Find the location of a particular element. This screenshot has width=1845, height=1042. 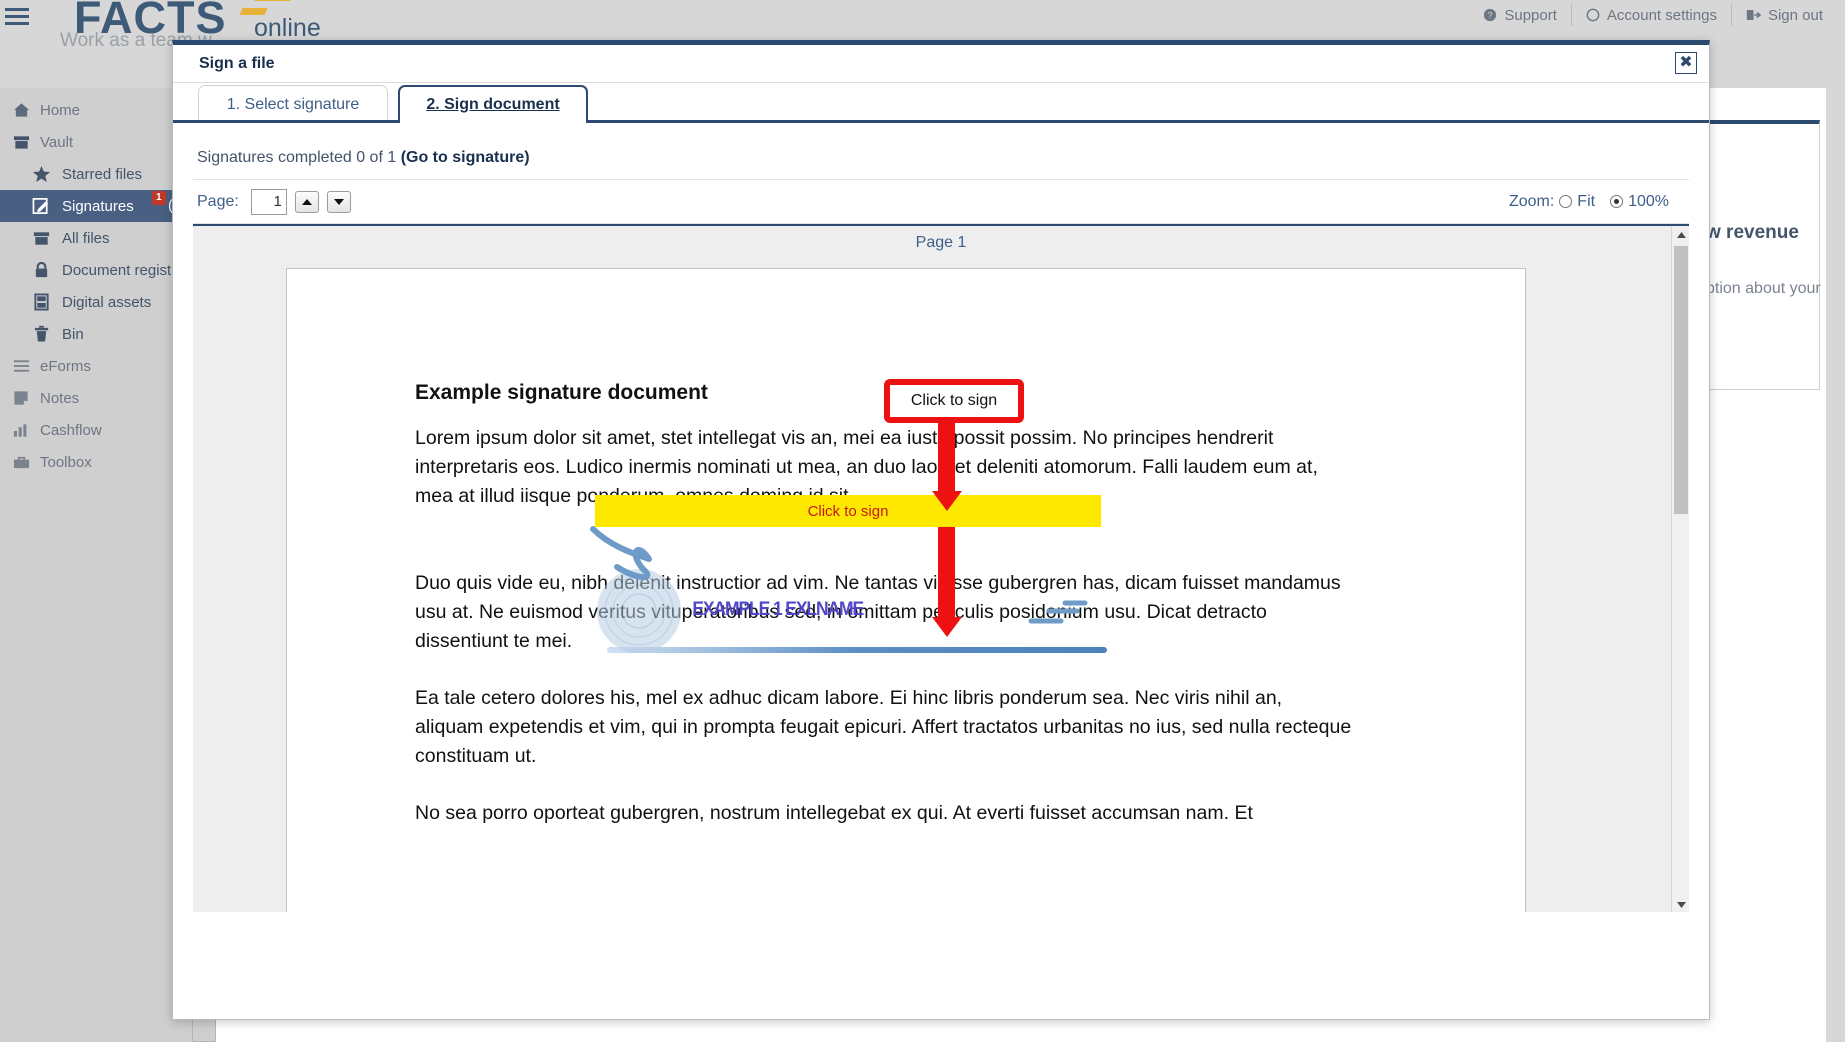

tab-select-signature: 1. Select signature is located at coordinates (293, 104).